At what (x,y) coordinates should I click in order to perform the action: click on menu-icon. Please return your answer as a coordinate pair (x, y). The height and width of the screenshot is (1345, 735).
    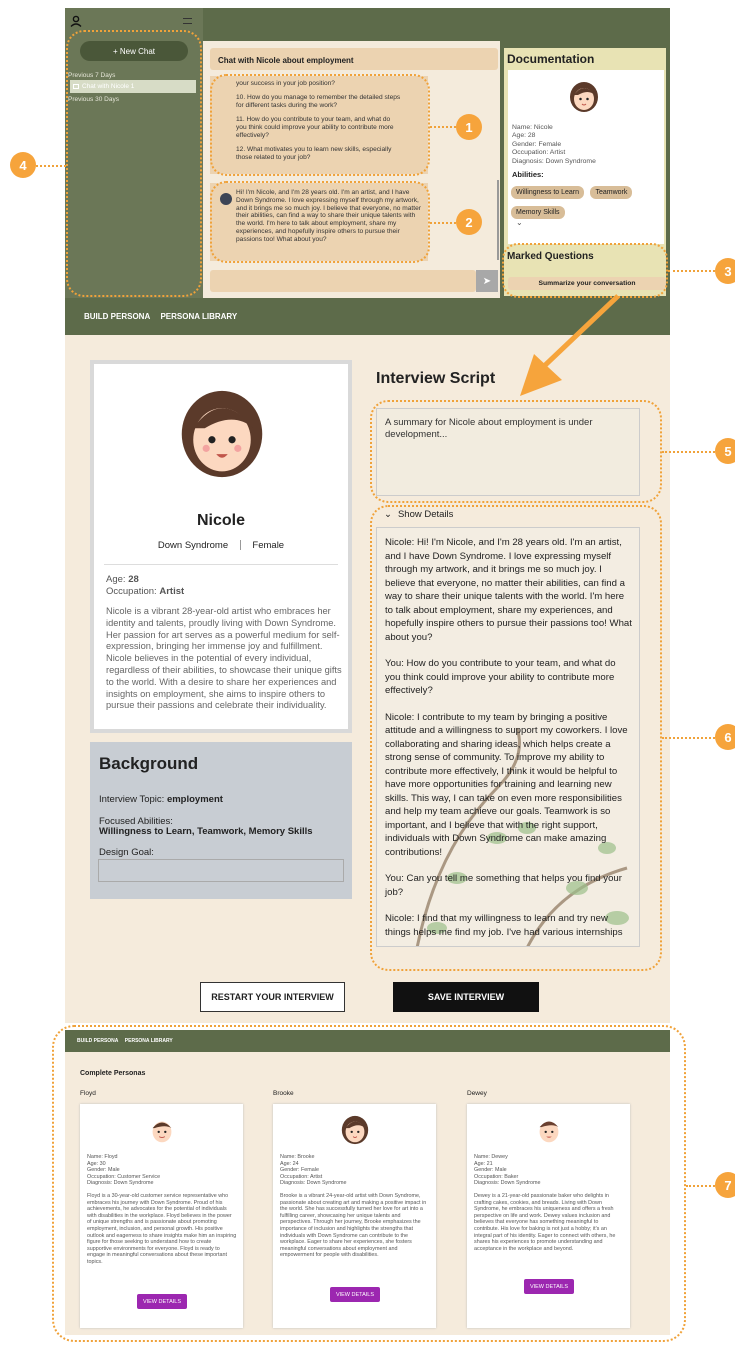
    Looking at the image, I should click on (187, 21).